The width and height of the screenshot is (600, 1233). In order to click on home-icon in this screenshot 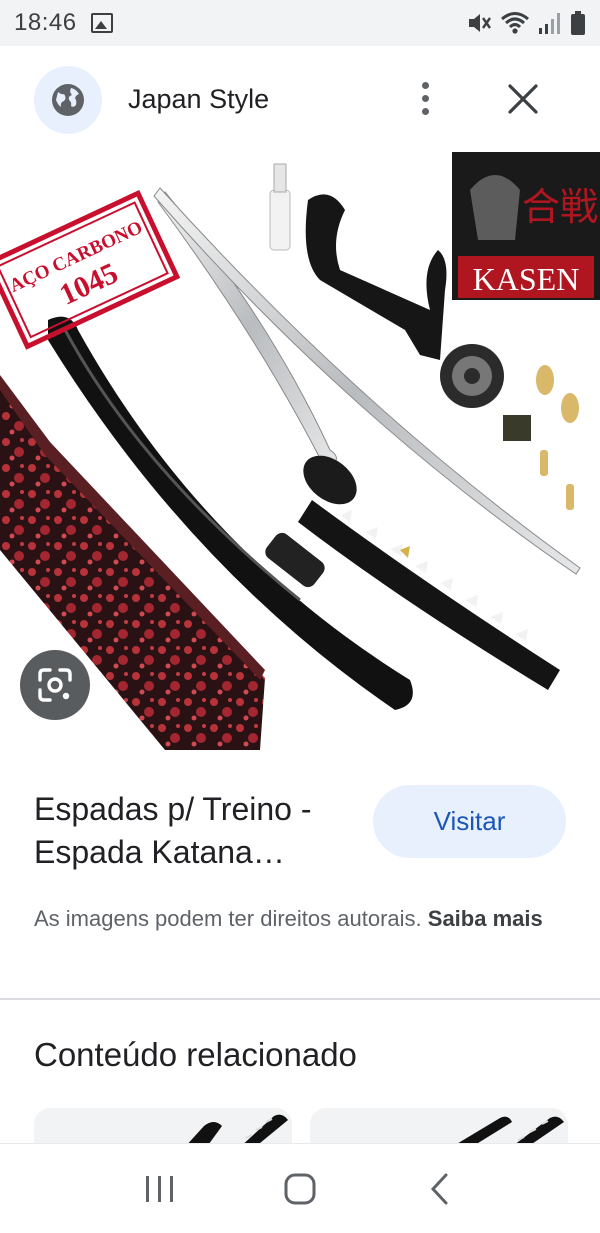, I will do `click(300, 1188)`.